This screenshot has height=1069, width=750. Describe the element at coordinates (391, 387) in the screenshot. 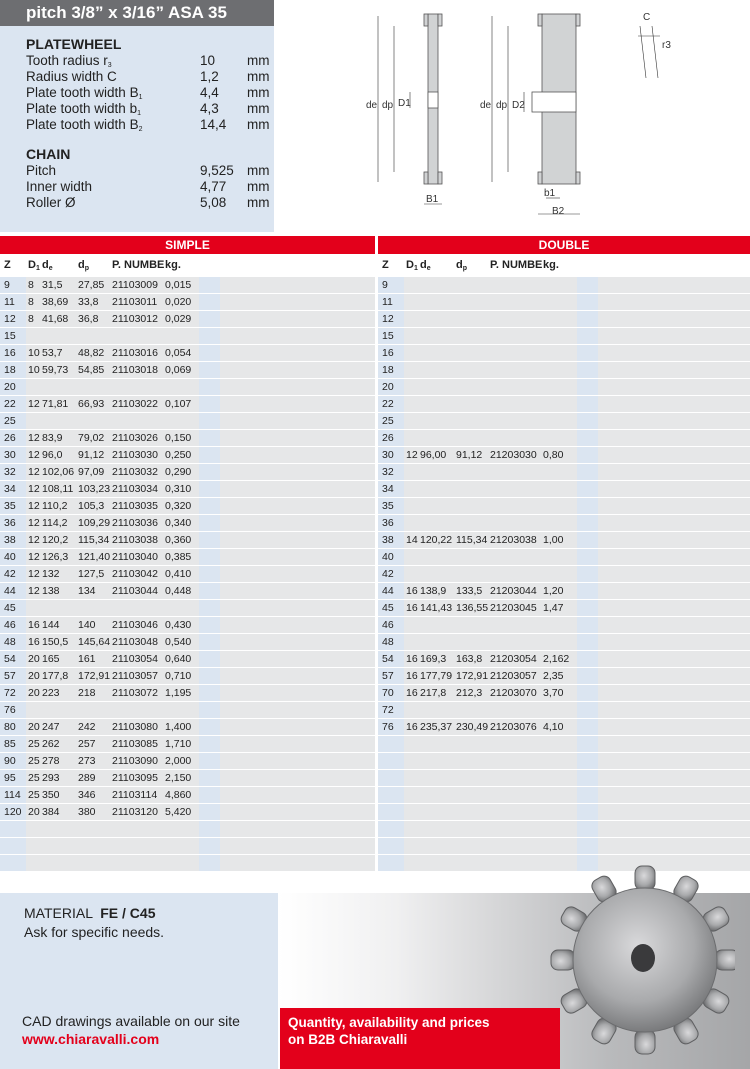

I see `cell-z: 20` at that location.